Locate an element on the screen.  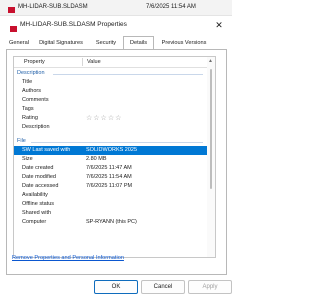
property-name: SW Last saved with is located at coordinates (46, 150).